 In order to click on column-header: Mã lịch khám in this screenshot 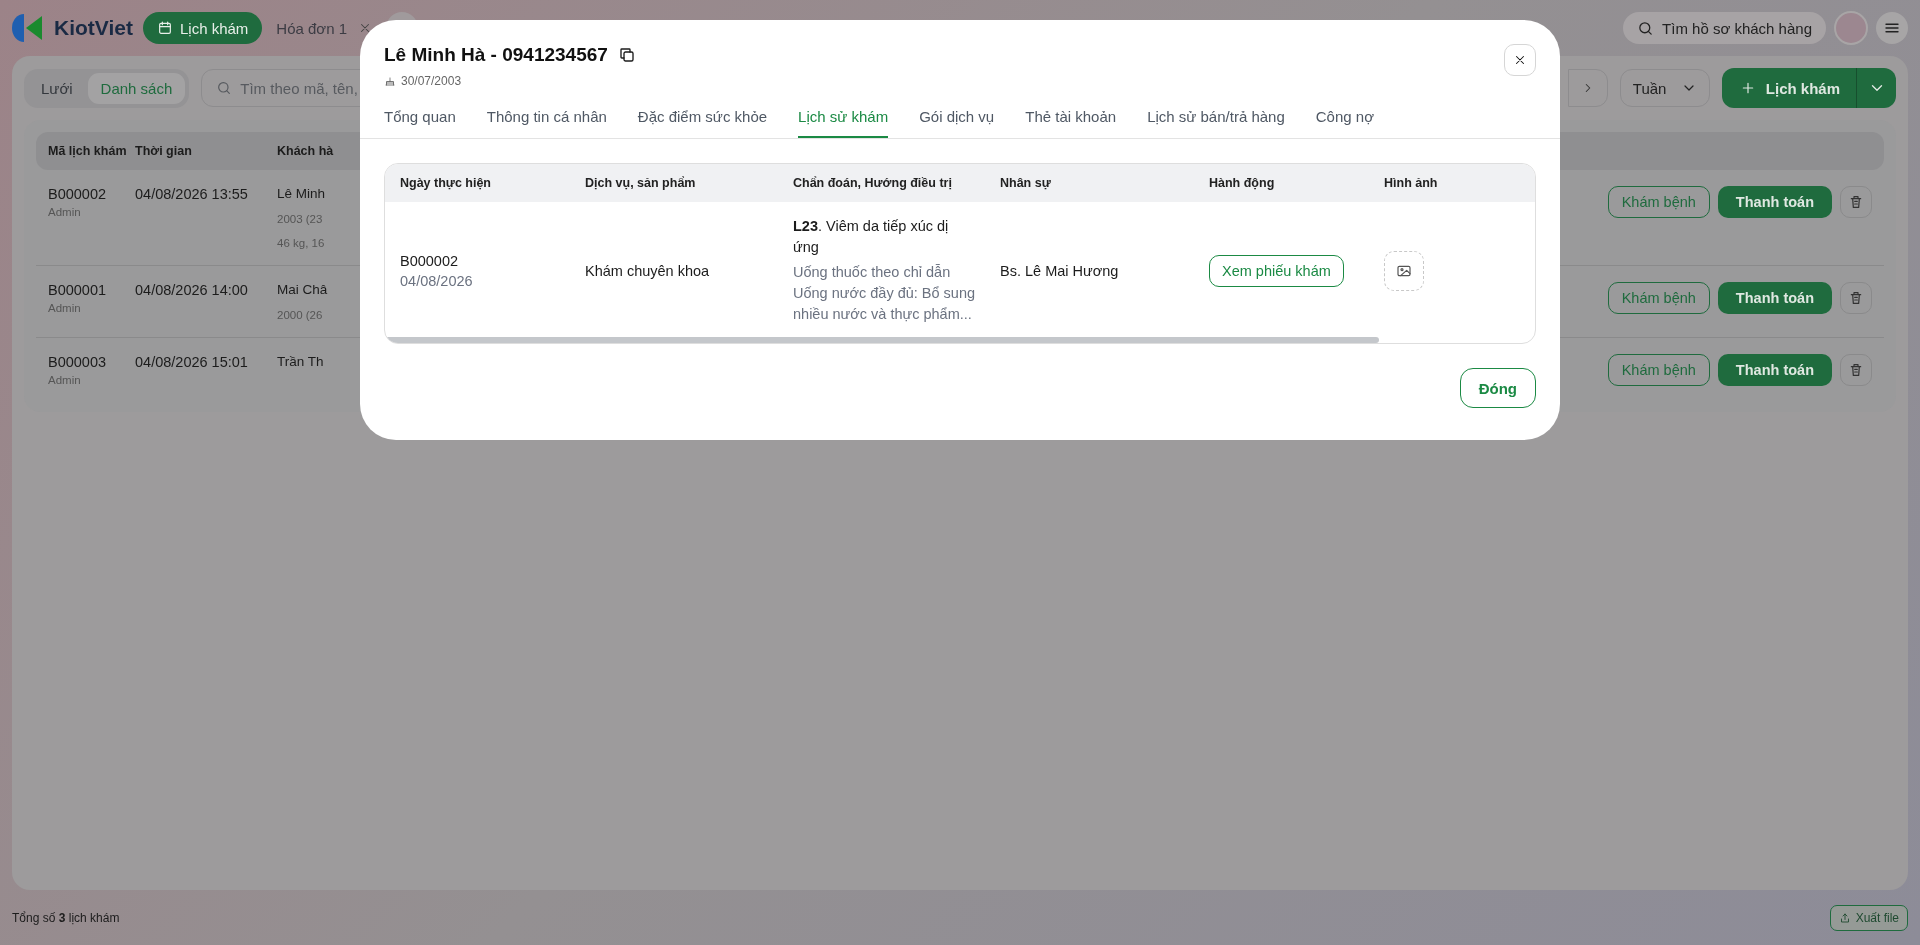, I will do `click(88, 151)`.